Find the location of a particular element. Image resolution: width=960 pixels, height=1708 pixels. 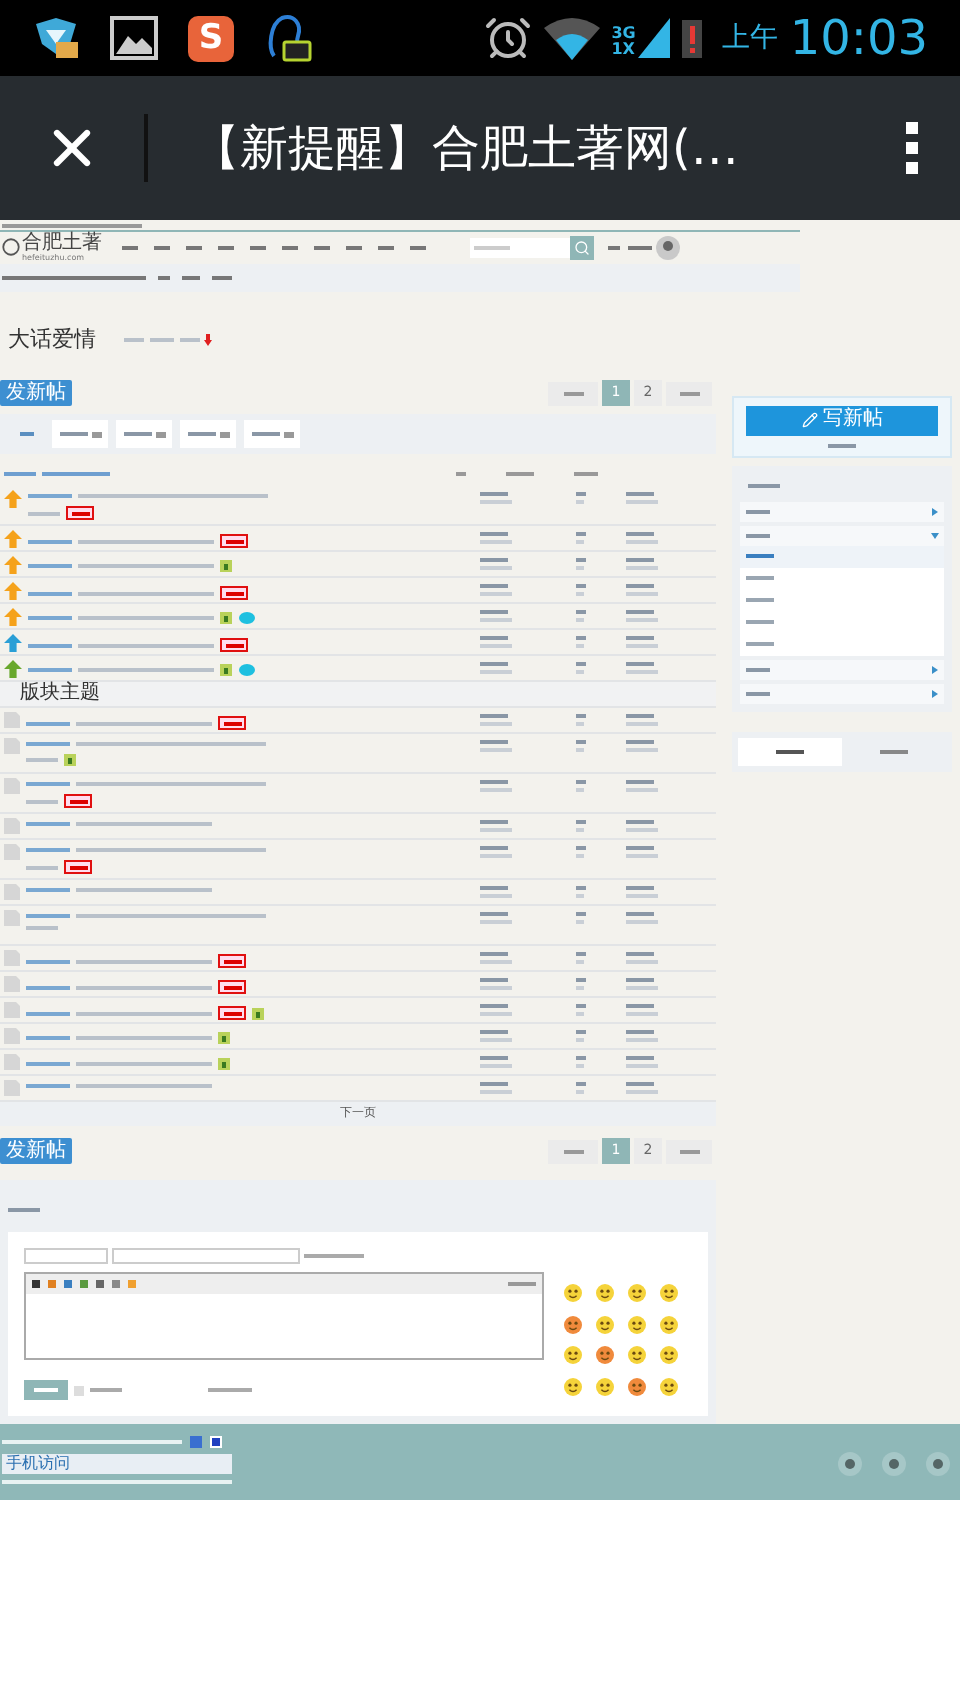

category-select is located at coordinates (66, 1256).